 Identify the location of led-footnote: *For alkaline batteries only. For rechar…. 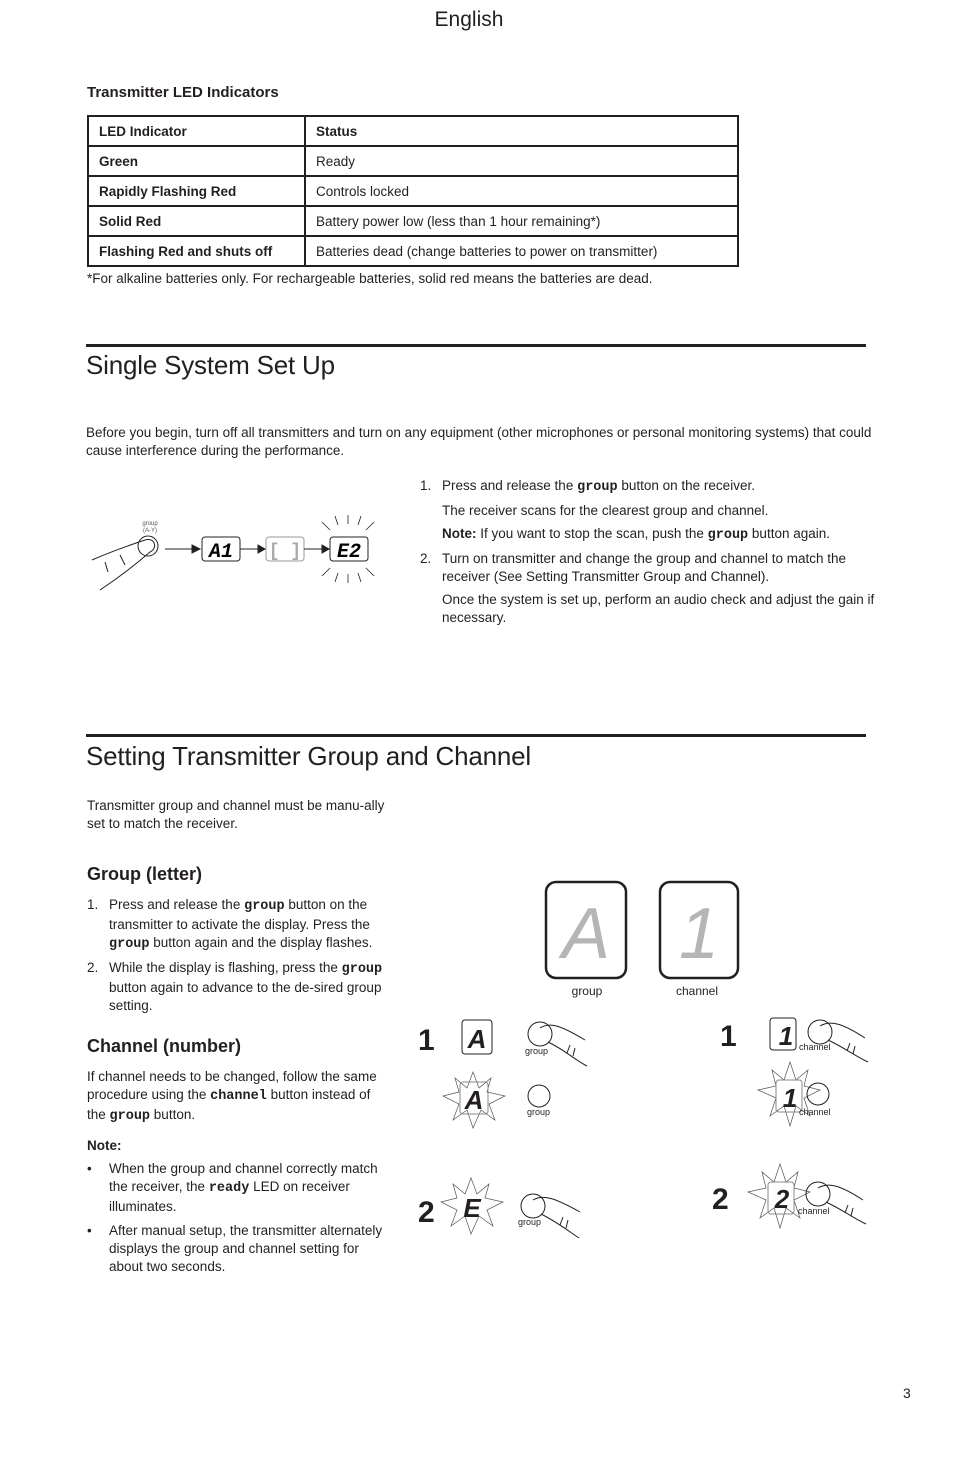
(370, 278).